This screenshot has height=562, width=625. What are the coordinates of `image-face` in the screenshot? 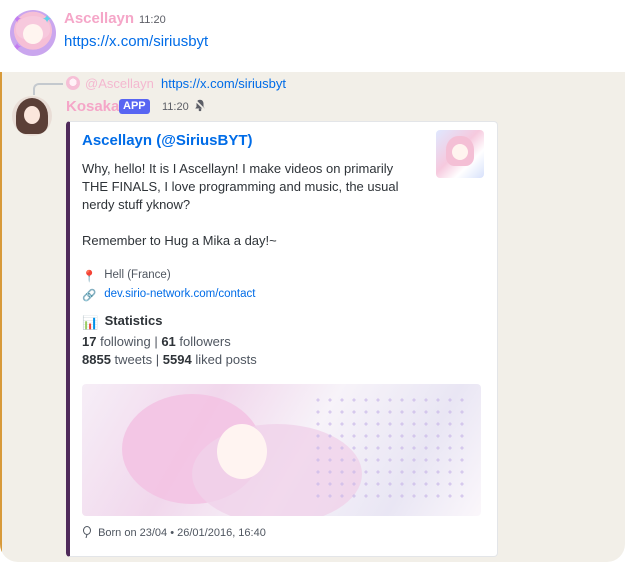 It's located at (242, 451).